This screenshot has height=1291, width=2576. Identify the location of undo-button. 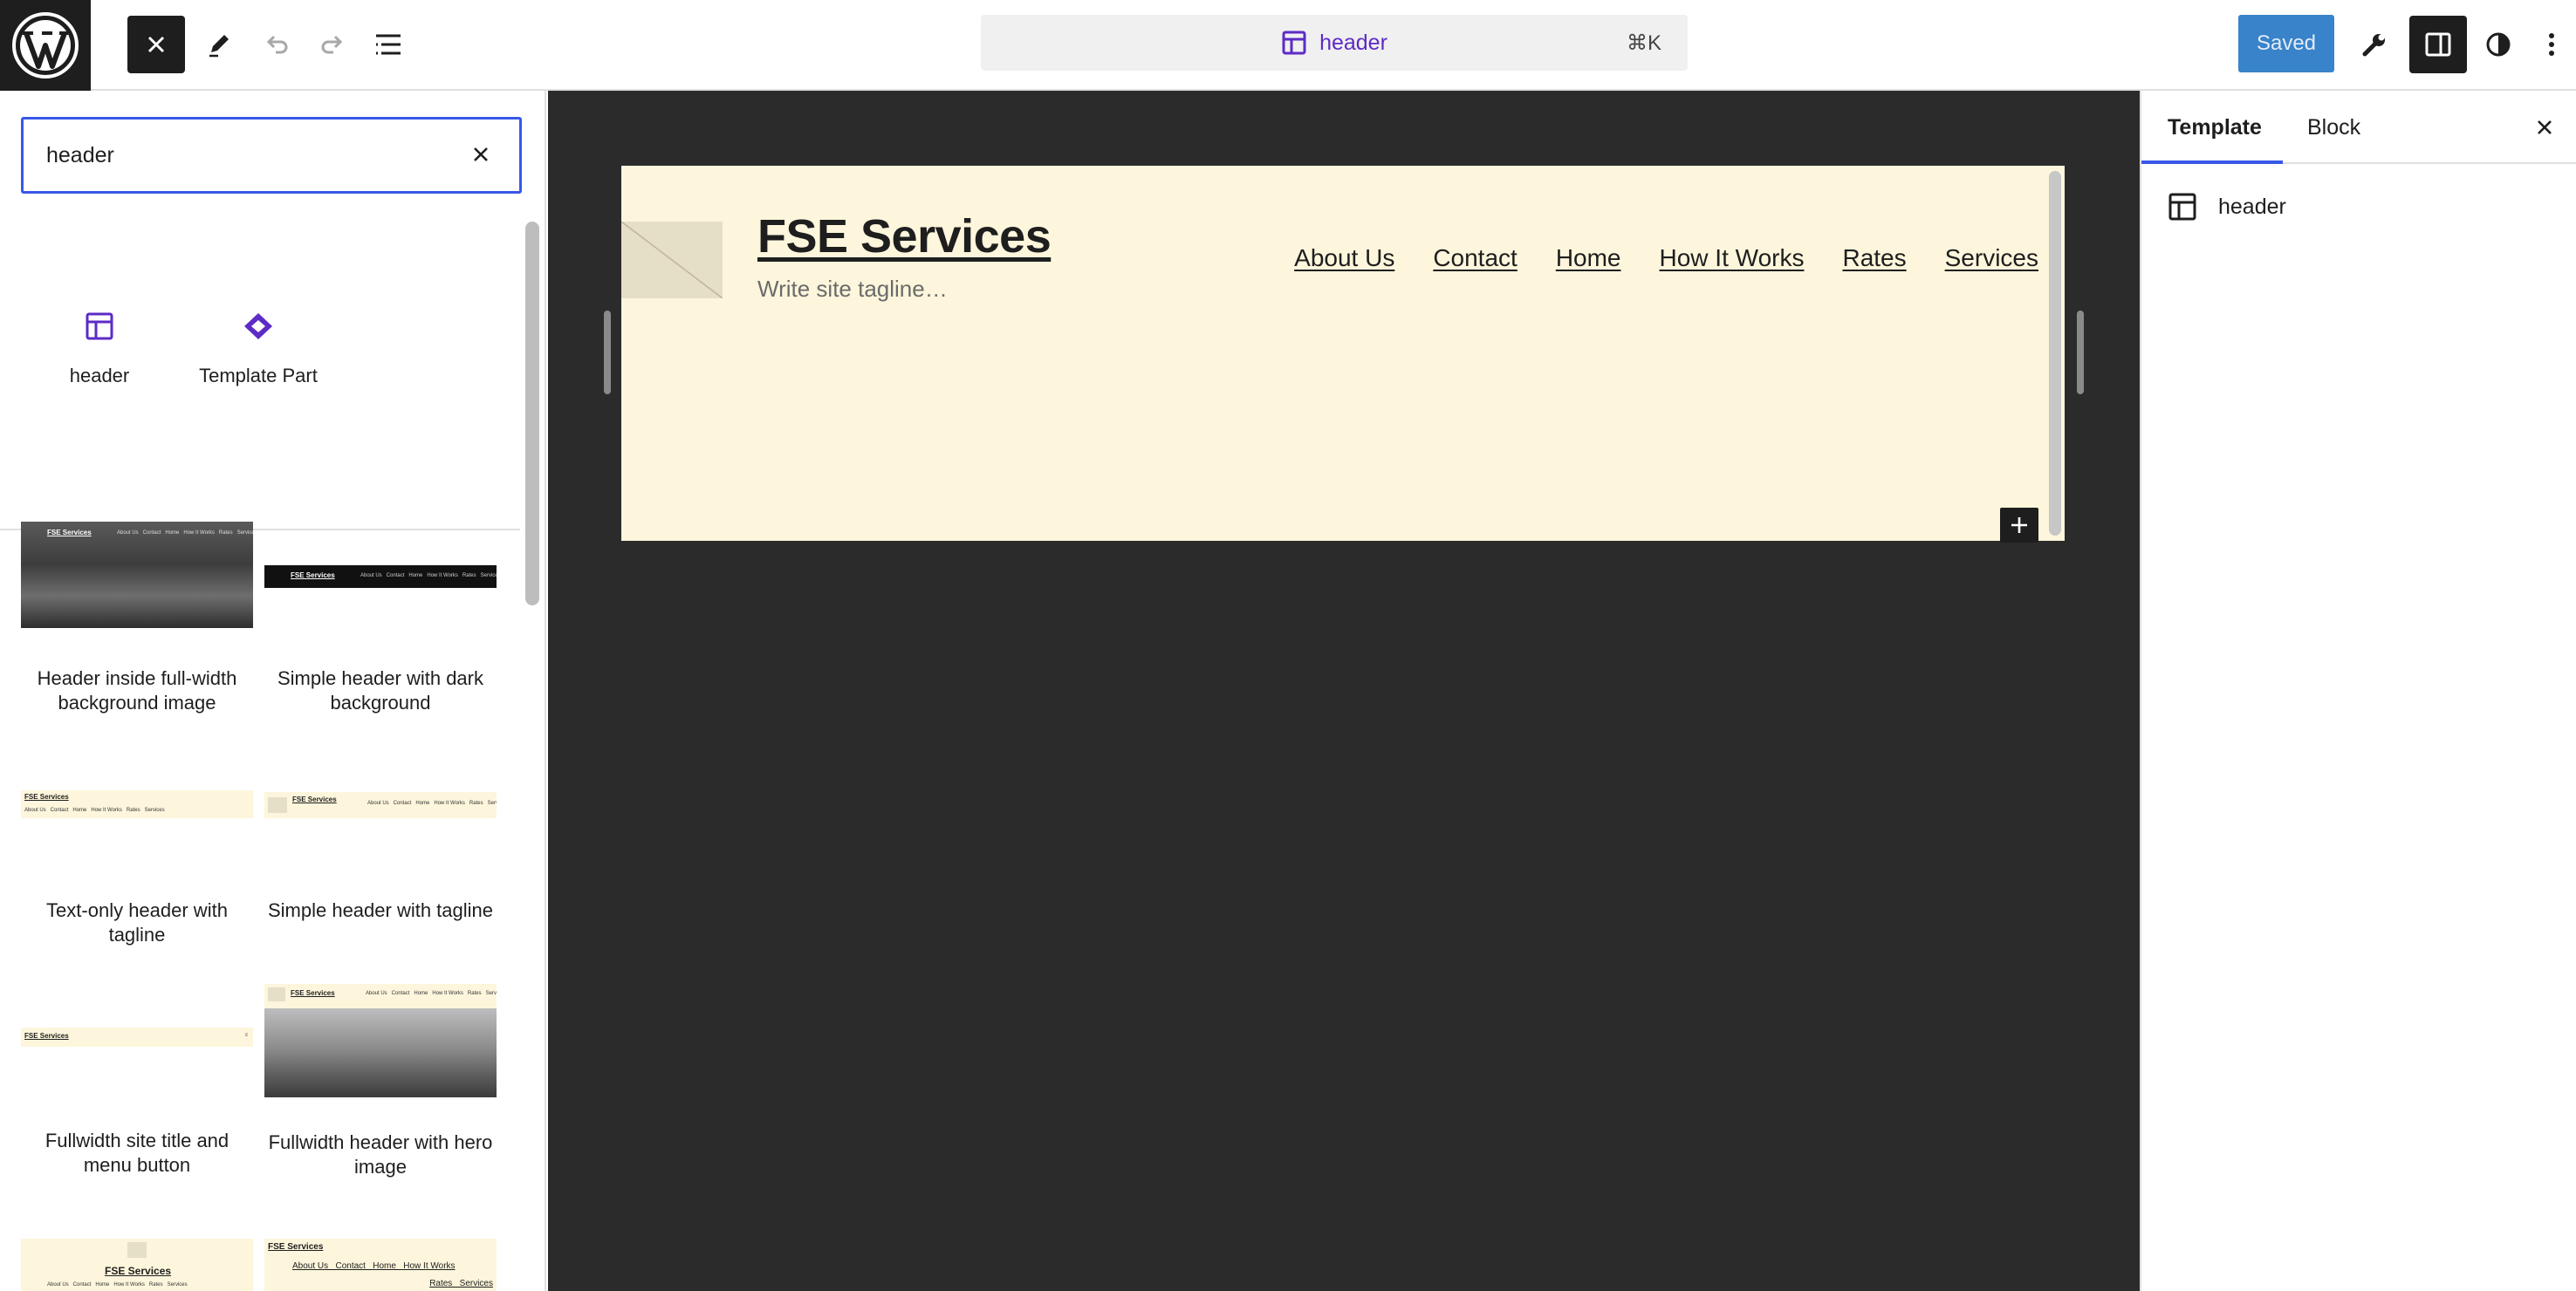
(276, 44).